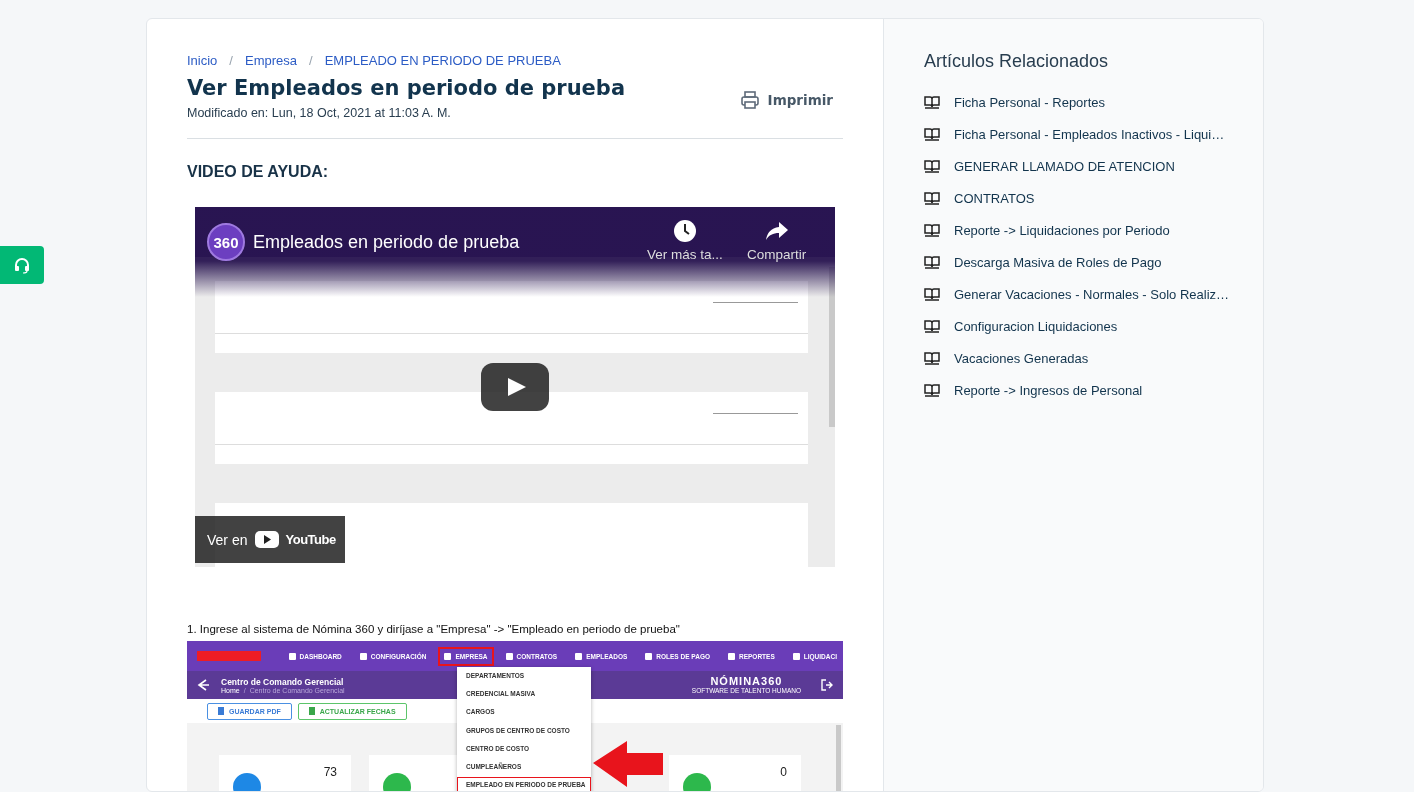  Describe the element at coordinates (777, 254) in the screenshot. I see `share-label: Compartir` at that location.